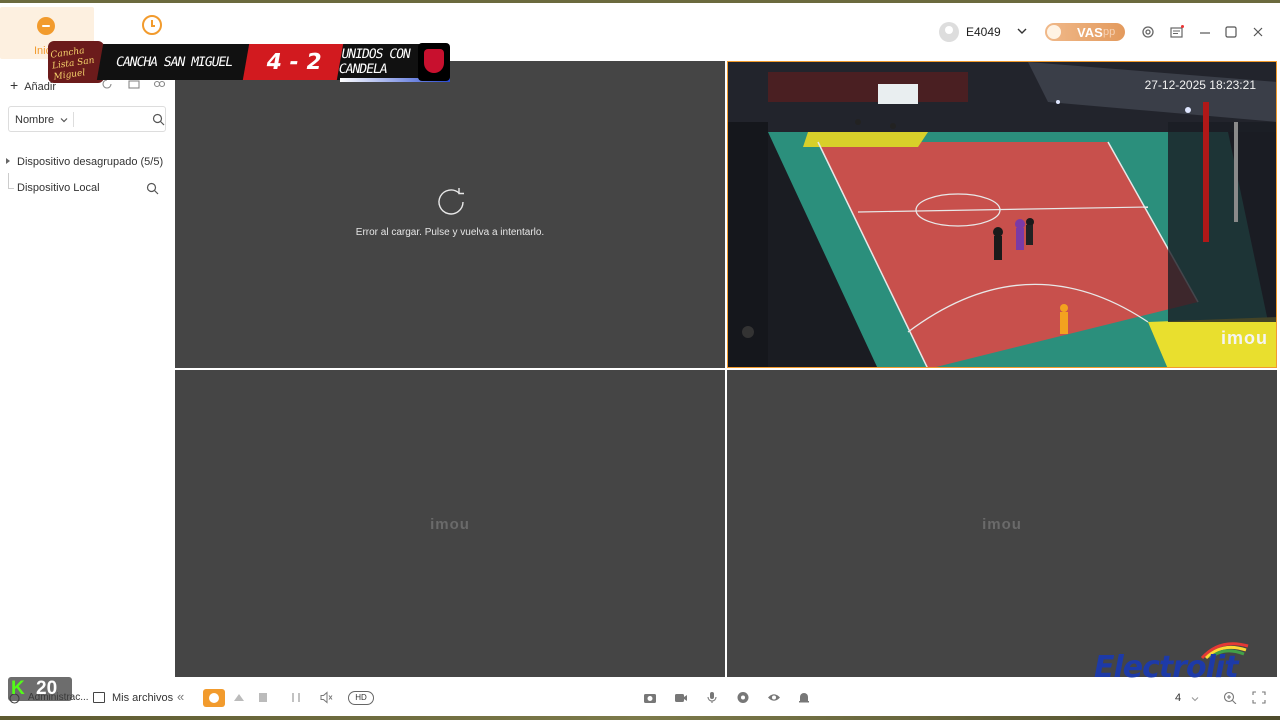 This screenshot has width=1280, height=720. I want to click on tree-connector, so click(11, 181).